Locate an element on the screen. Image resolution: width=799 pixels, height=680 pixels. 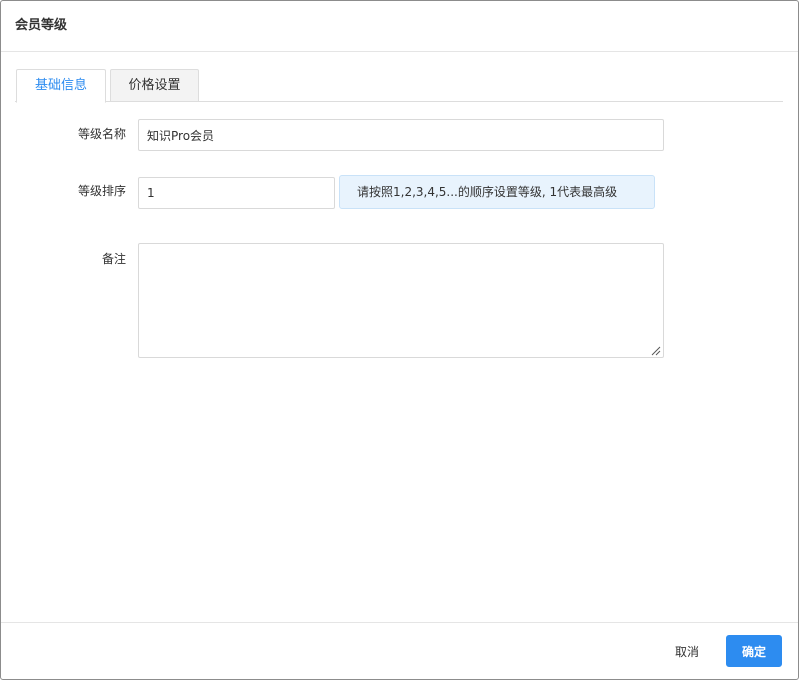
remark-label: 备注 is located at coordinates (113, 259).